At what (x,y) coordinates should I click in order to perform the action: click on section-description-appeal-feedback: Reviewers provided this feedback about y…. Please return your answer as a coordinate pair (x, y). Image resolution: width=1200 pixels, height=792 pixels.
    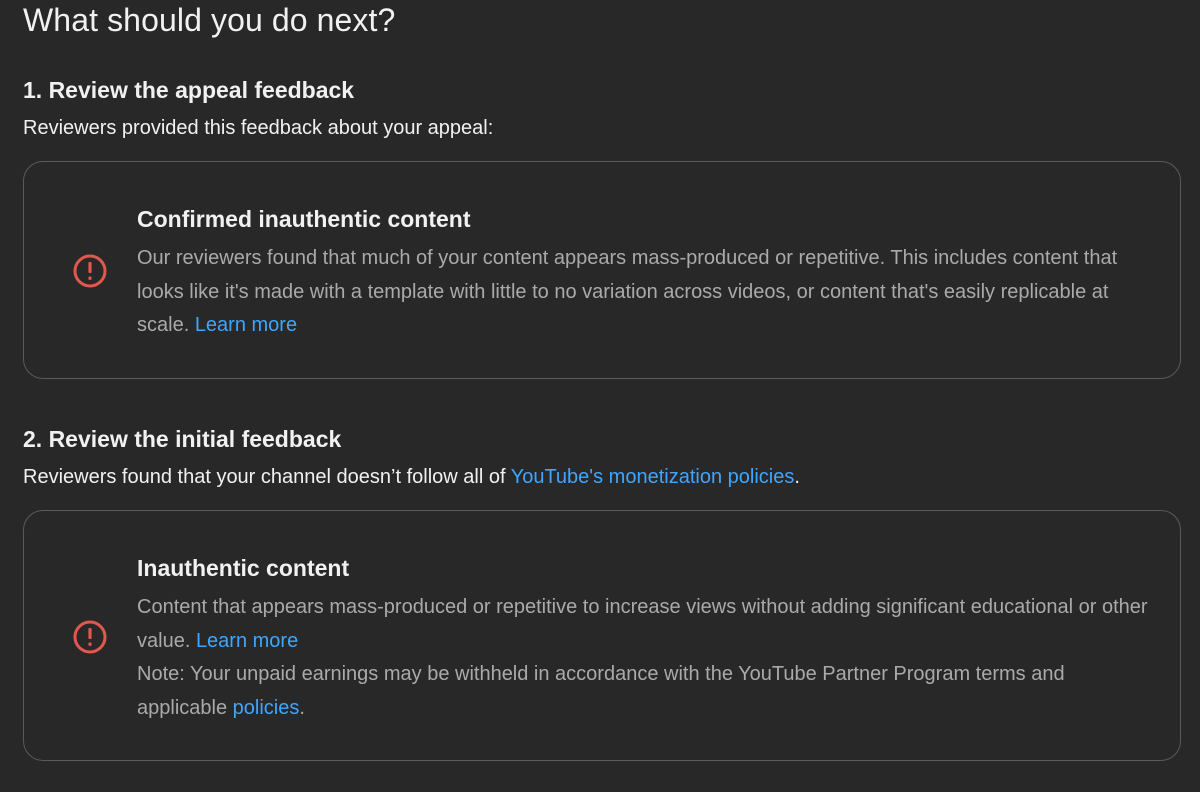
    Looking at the image, I should click on (258, 128).